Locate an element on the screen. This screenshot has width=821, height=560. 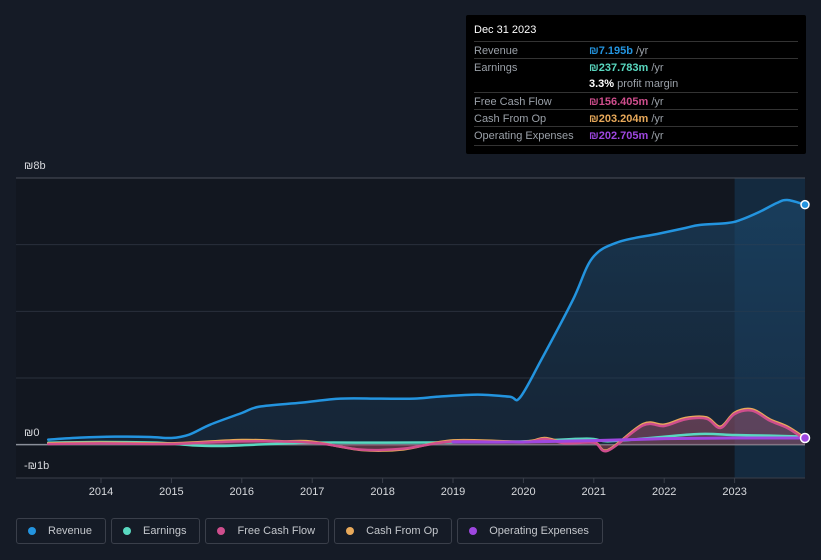
x-tick-label: 2014 is located at coordinates (101, 492).